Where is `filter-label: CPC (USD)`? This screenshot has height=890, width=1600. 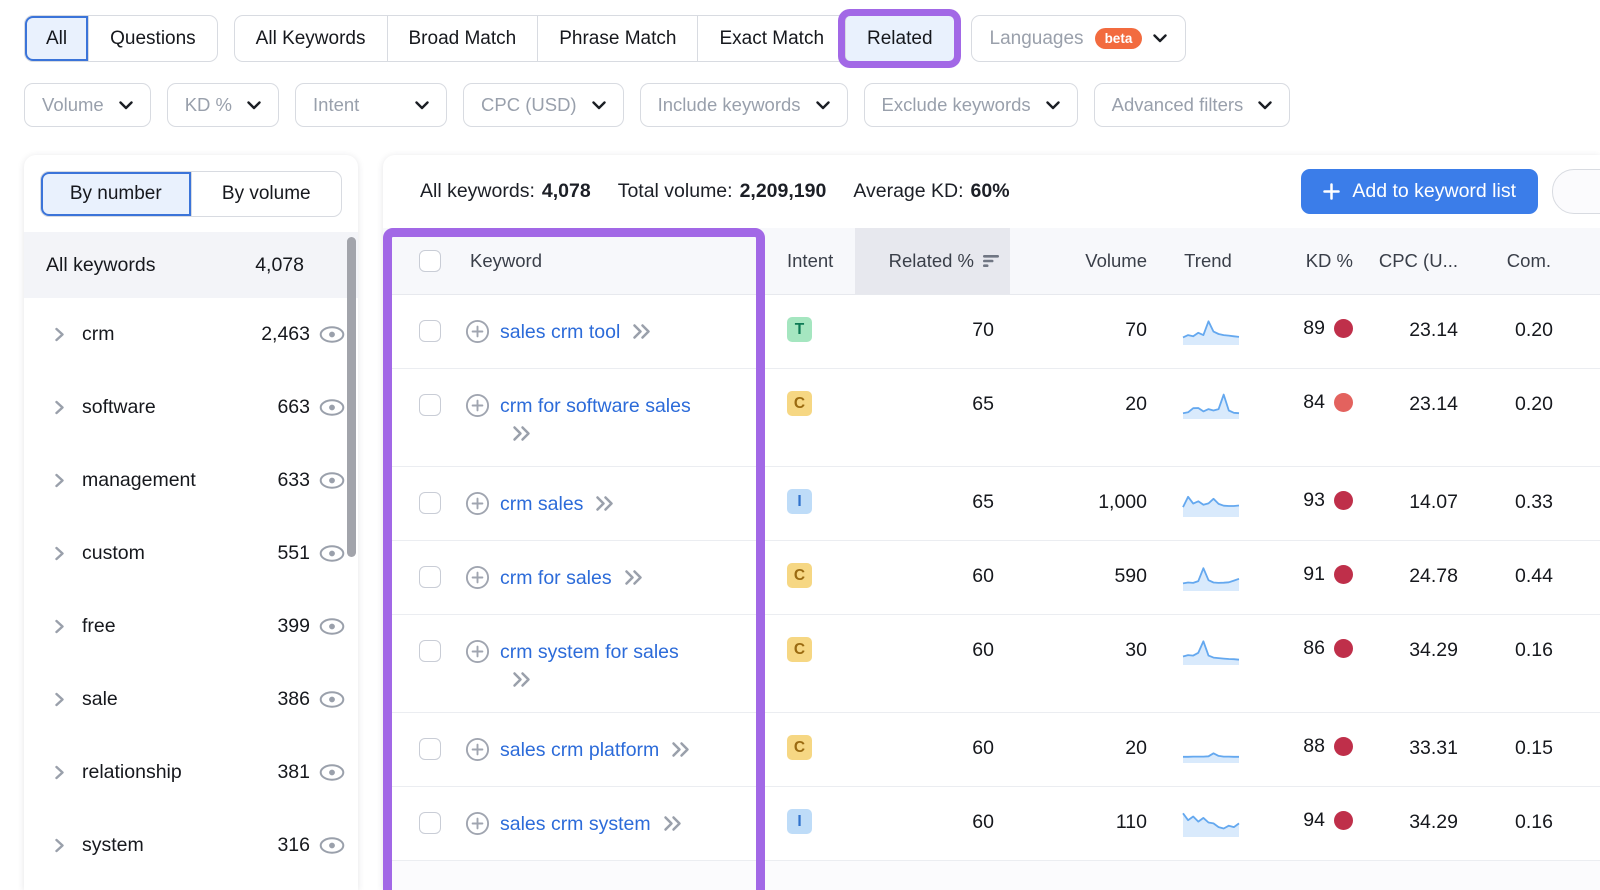 filter-label: CPC (USD) is located at coordinates (529, 104).